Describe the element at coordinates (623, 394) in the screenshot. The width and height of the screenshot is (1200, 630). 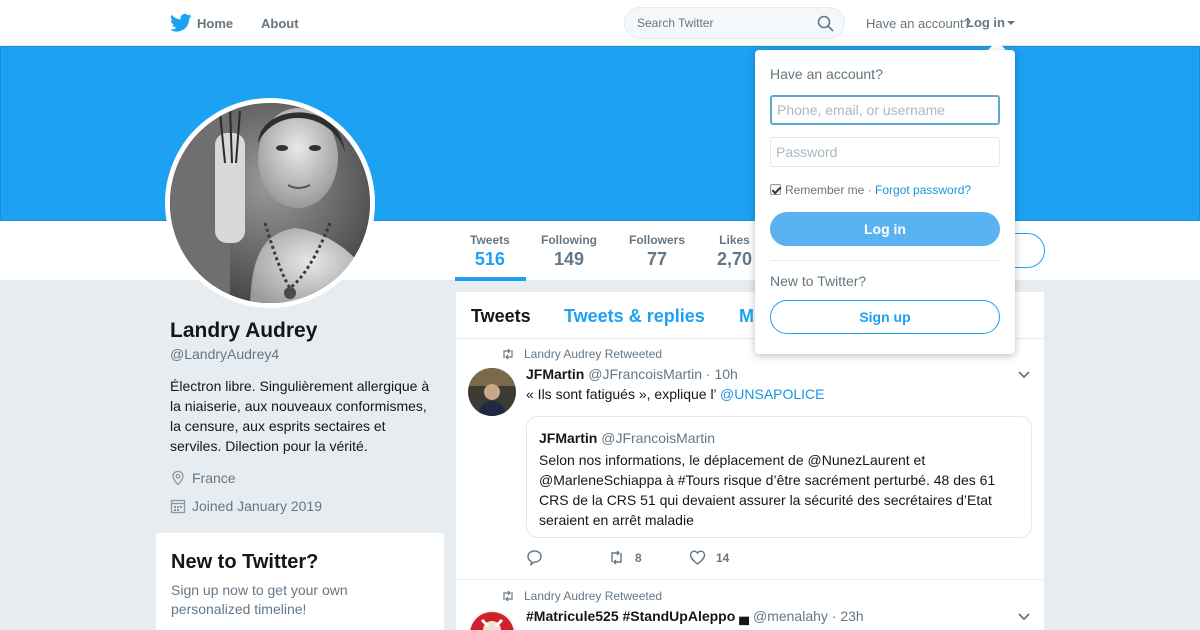
I see `tweet-text-body: « Ils sont fatigués », explique l’` at that location.